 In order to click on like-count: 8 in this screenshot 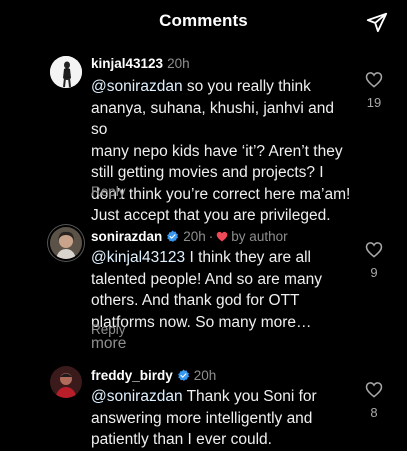, I will do `click(374, 412)`.